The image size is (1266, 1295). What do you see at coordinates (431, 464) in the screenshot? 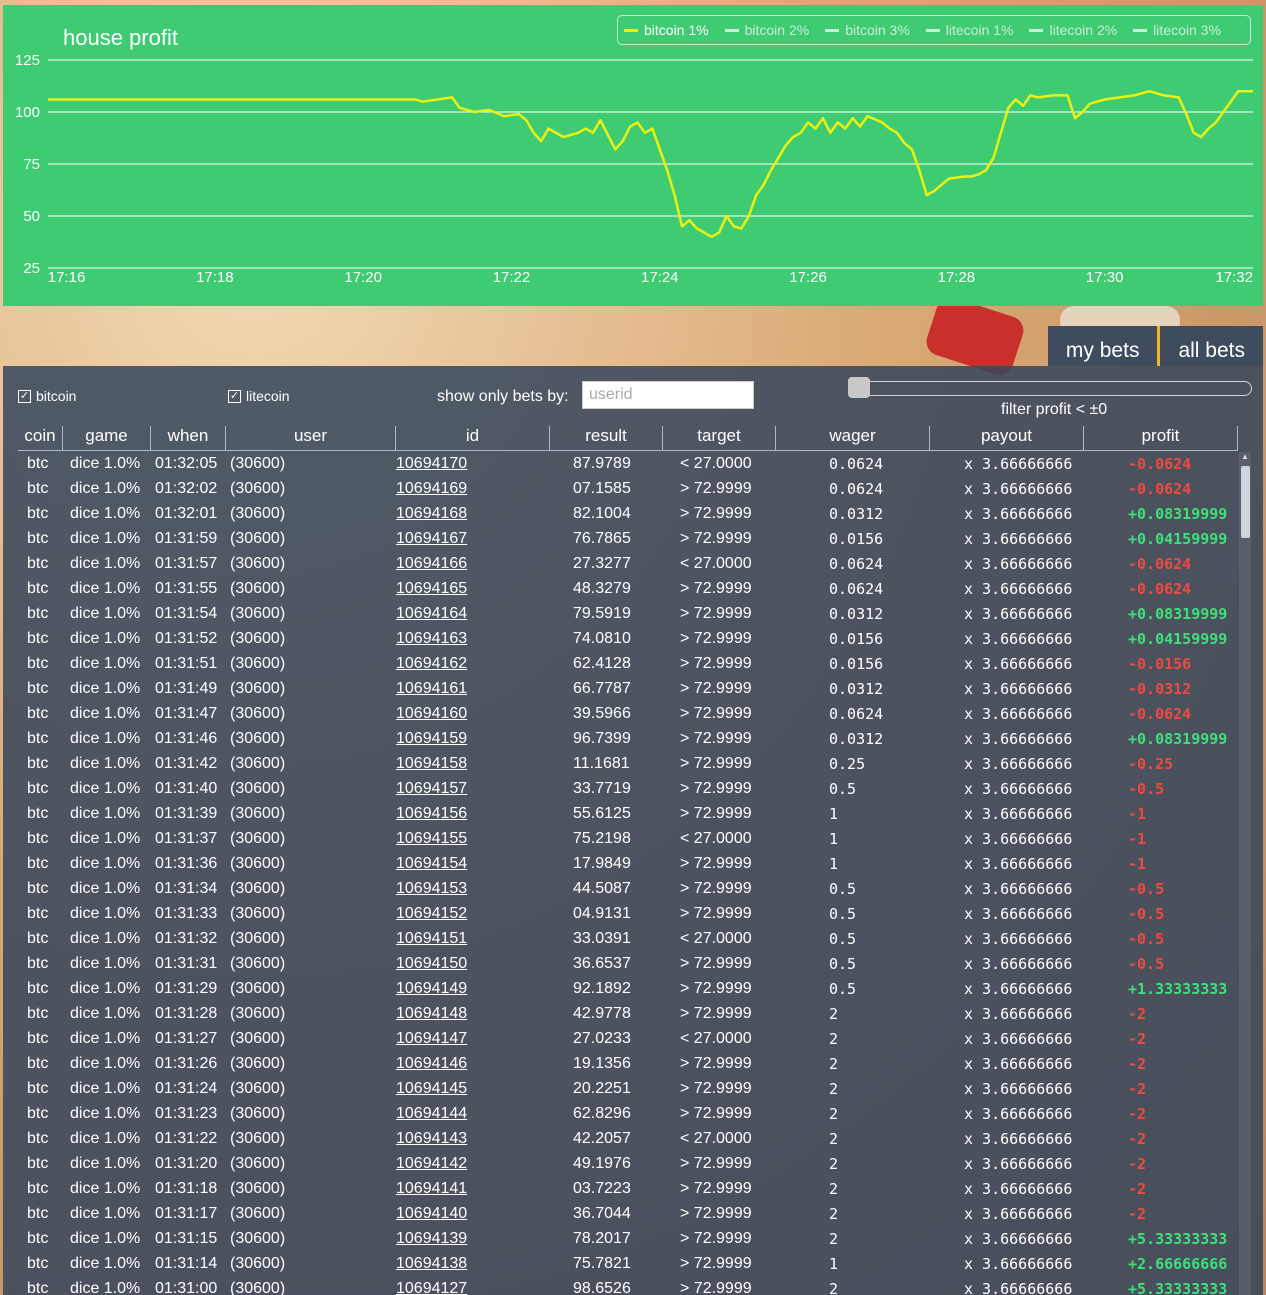
I see `cell-bet-id-link: 10694170` at bounding box center [431, 464].